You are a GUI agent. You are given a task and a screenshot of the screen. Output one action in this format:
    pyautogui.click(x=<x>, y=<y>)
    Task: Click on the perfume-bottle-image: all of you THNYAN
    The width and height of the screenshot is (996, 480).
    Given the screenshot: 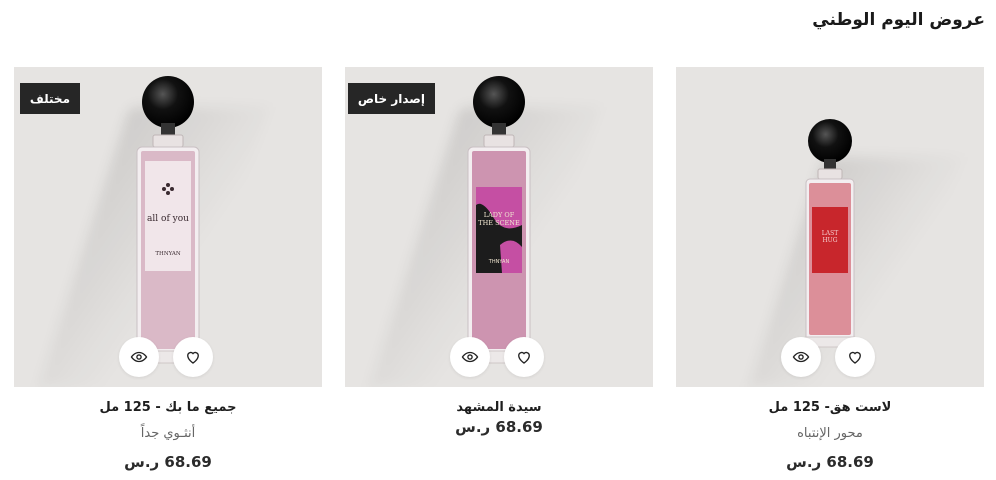 What is the action you would take?
    pyautogui.click(x=168, y=220)
    